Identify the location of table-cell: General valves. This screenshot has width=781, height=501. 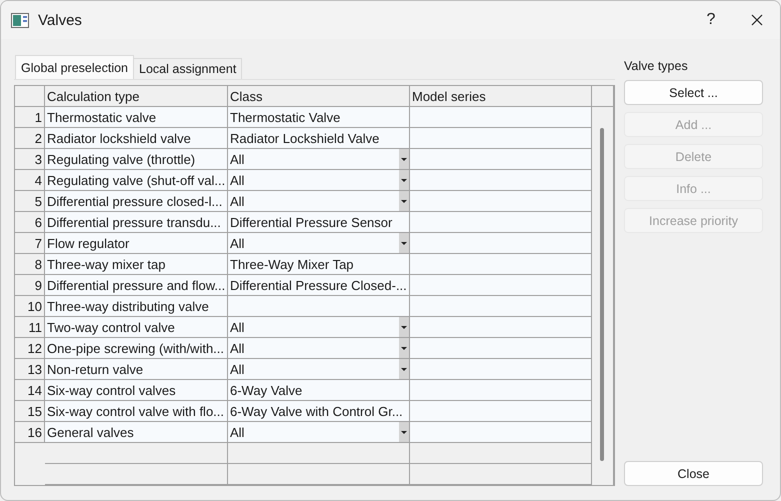
(136, 432).